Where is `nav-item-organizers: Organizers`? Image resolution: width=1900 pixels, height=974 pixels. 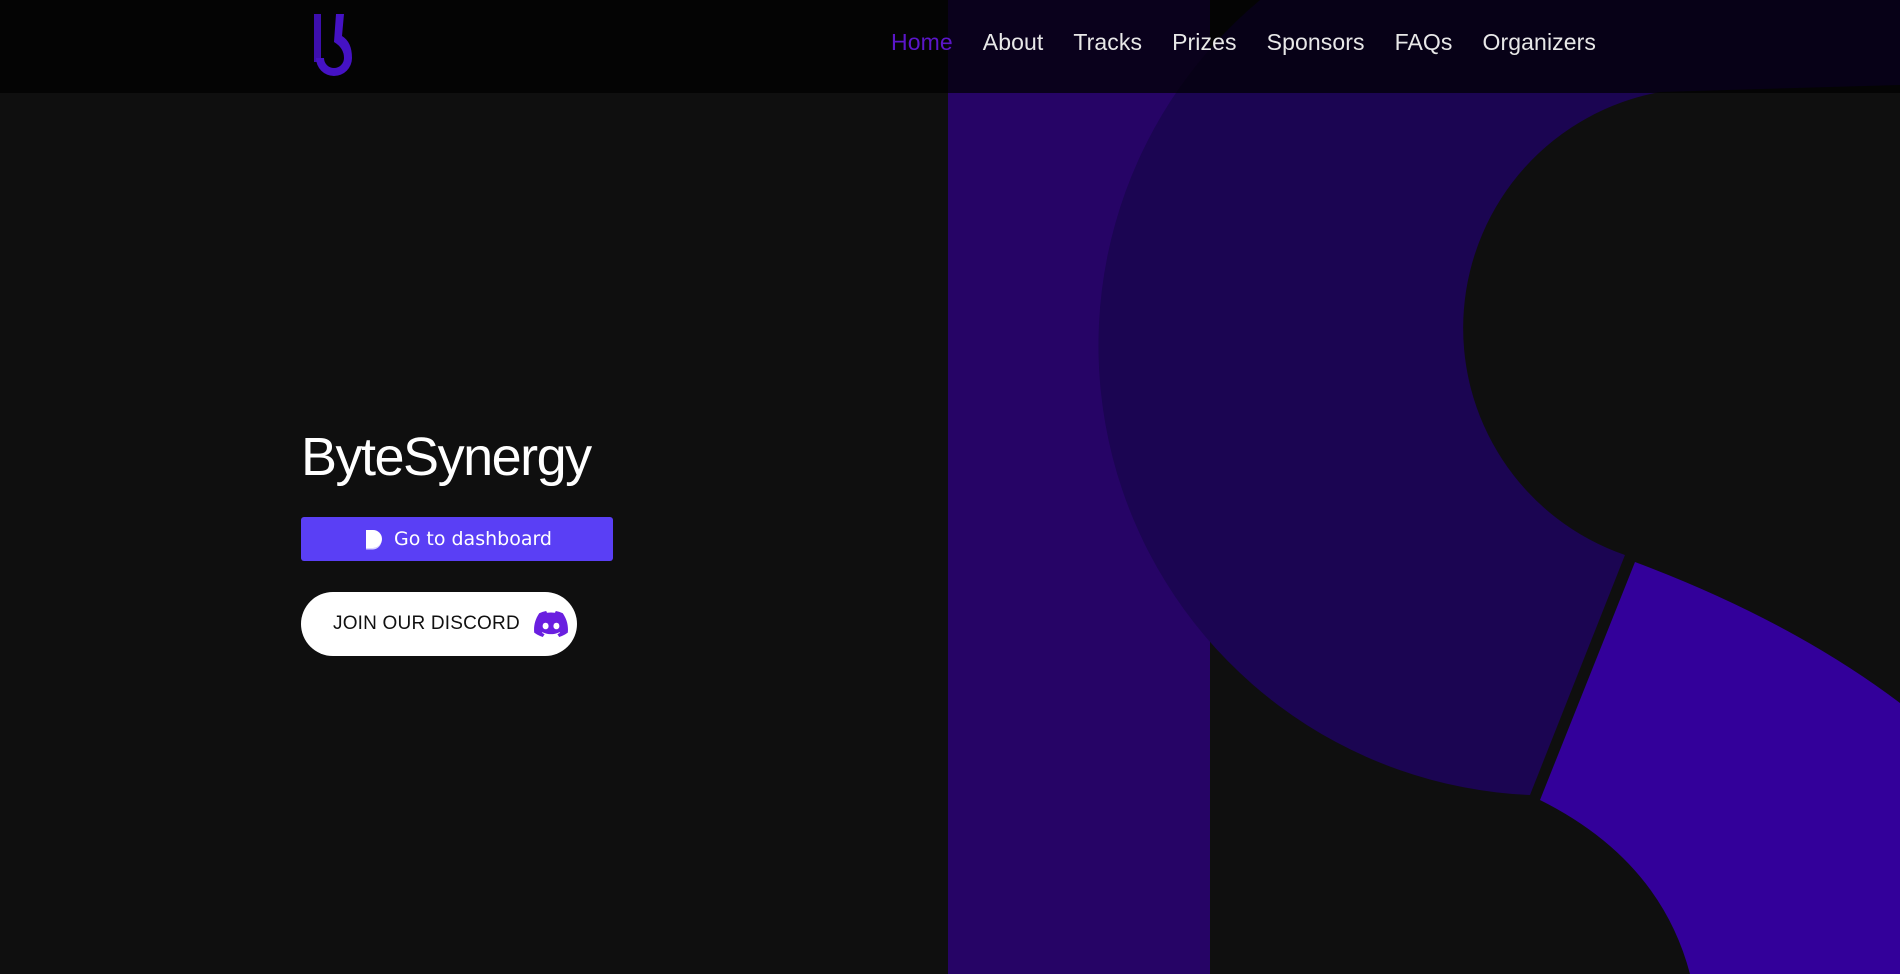 nav-item-organizers: Organizers is located at coordinates (1539, 42).